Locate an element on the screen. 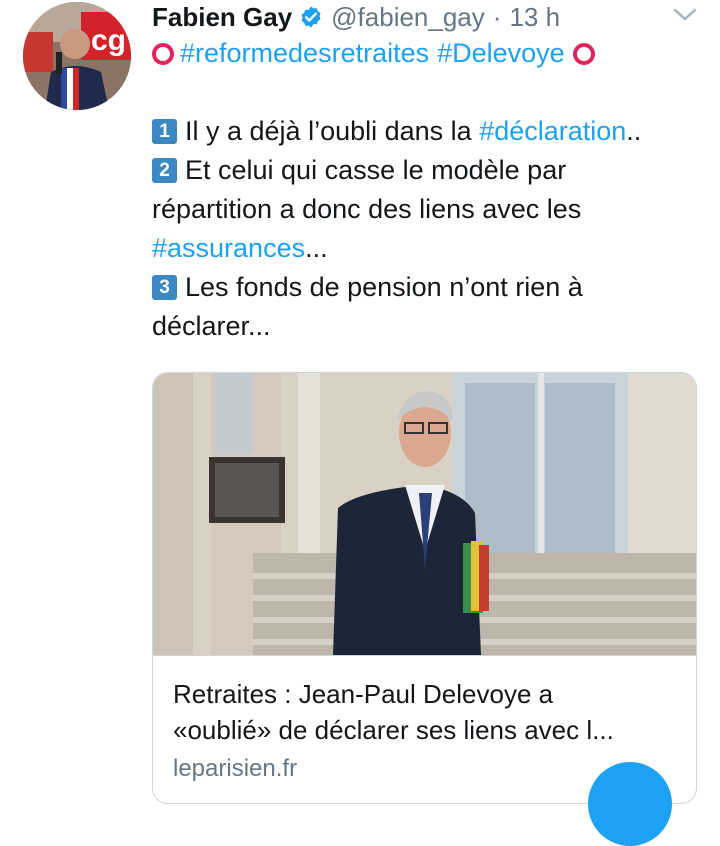 This screenshot has height=846, width=720. author-handle: @fabien_gay is located at coordinates (408, 17).